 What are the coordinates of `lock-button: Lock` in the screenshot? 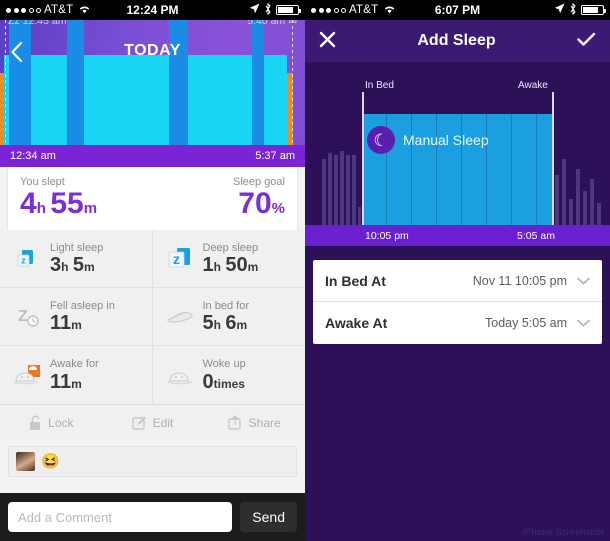 It's located at (51, 423).